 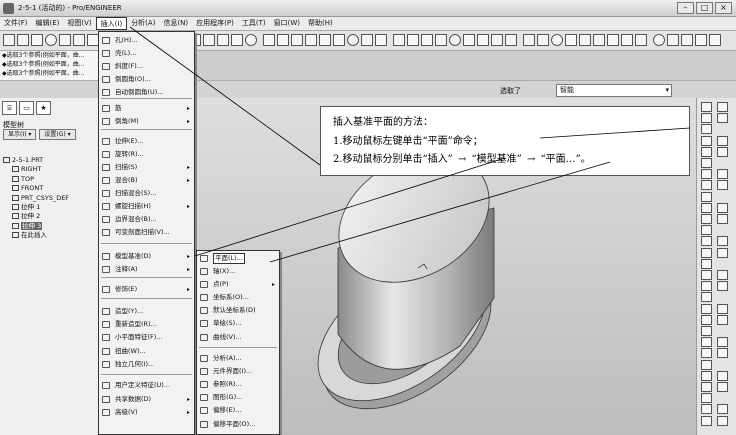 What do you see at coordinates (146, 167) in the screenshot?
I see `insert-menu-item: 扫描(S) ▸` at bounding box center [146, 167].